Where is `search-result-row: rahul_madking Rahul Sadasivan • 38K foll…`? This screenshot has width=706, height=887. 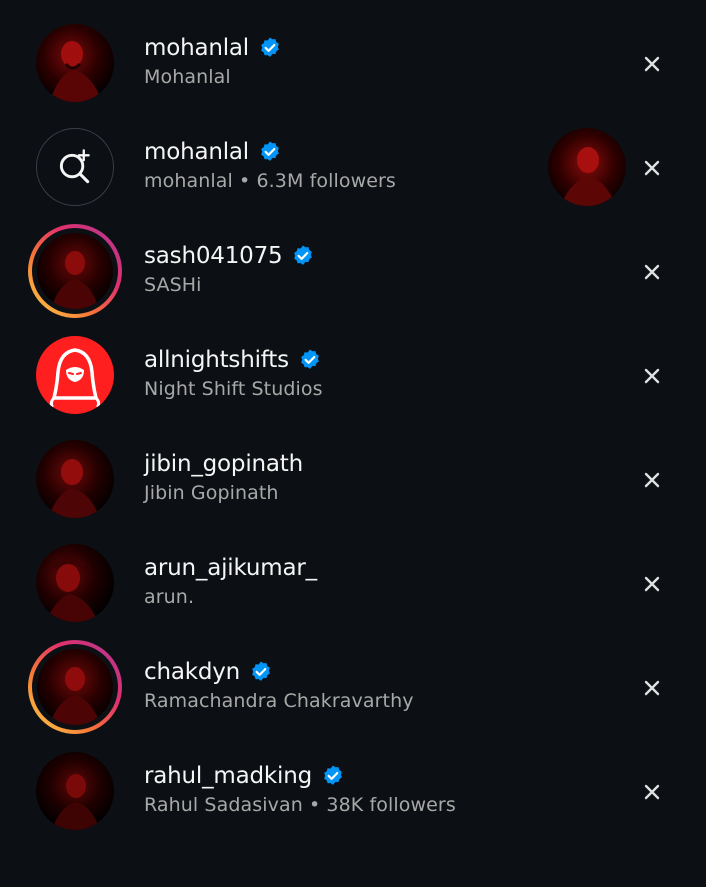 search-result-row: rahul_madking Rahul Sadasivan • 38K foll… is located at coordinates (353, 790).